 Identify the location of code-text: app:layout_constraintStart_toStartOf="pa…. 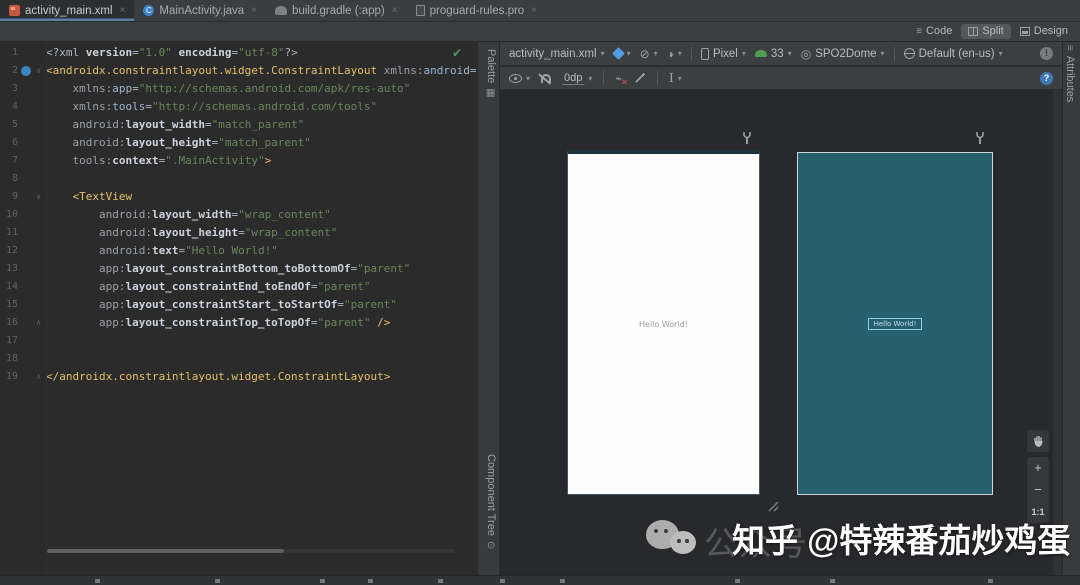
(248, 304).